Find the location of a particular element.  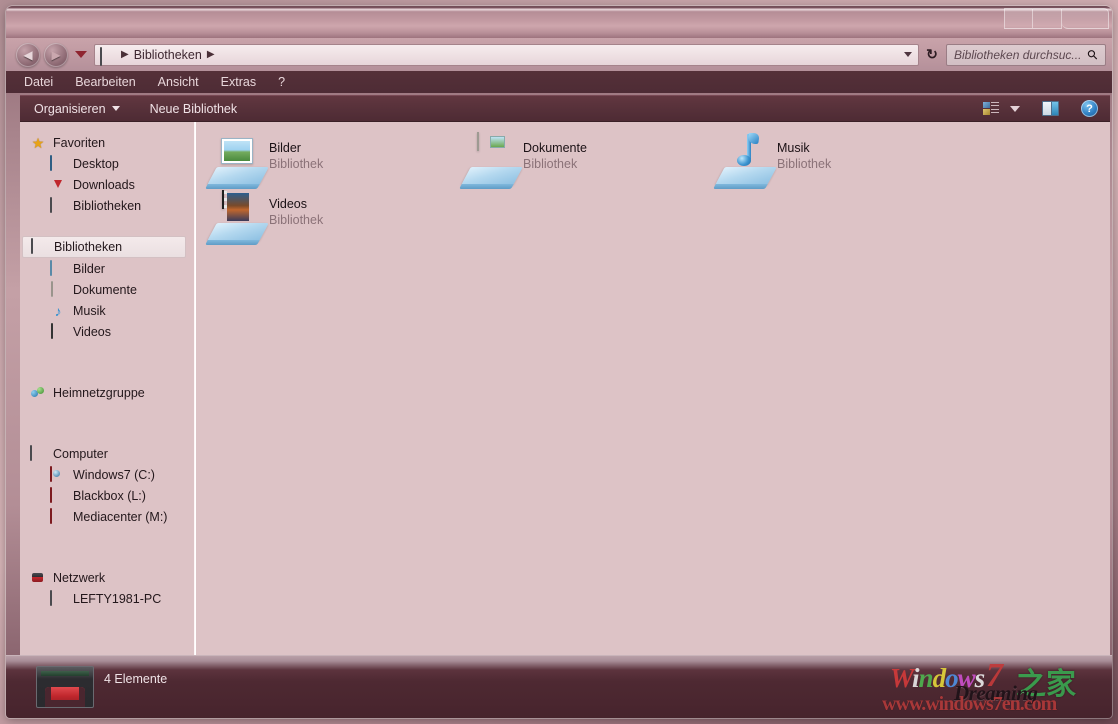

list-item-text: Musik Bibliothek is located at coordinates (804, 156).